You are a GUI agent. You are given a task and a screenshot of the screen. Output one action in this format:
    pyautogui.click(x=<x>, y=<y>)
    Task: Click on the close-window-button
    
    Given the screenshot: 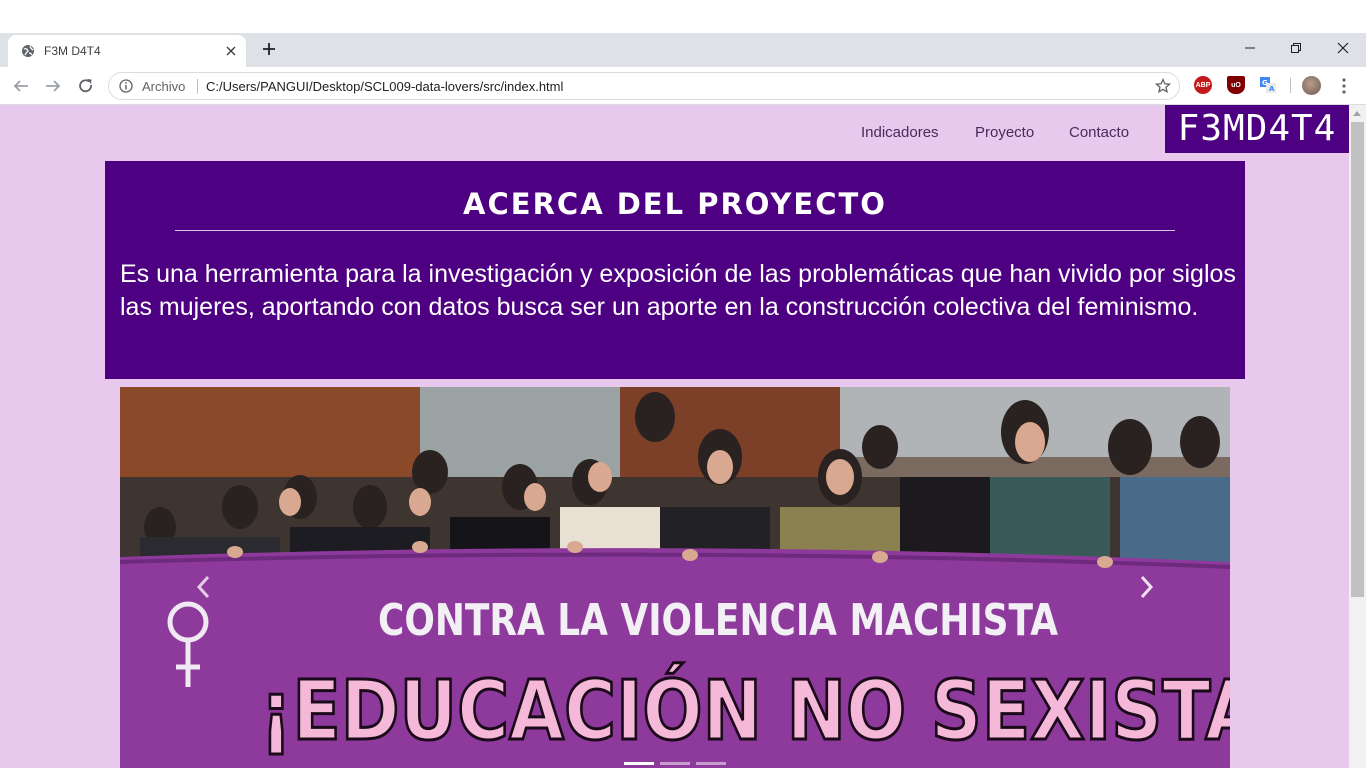 What is the action you would take?
    pyautogui.click(x=1343, y=48)
    